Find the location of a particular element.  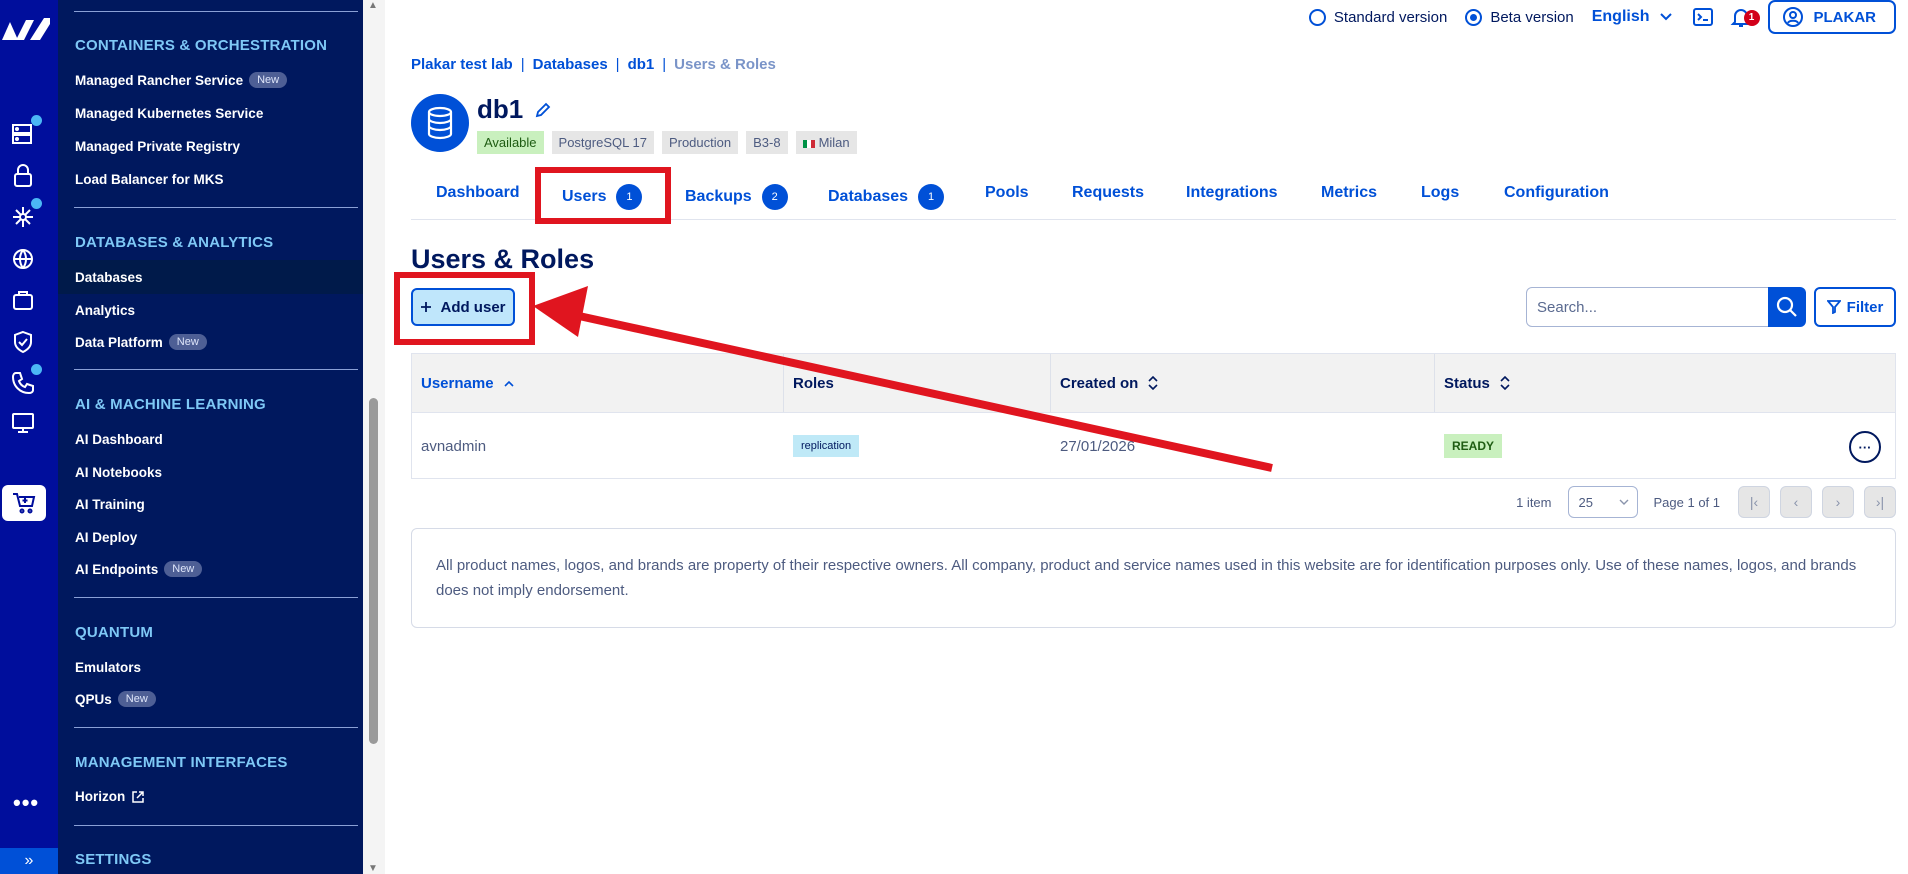

cell-created-on: 27/01/2026 is located at coordinates (1098, 446).